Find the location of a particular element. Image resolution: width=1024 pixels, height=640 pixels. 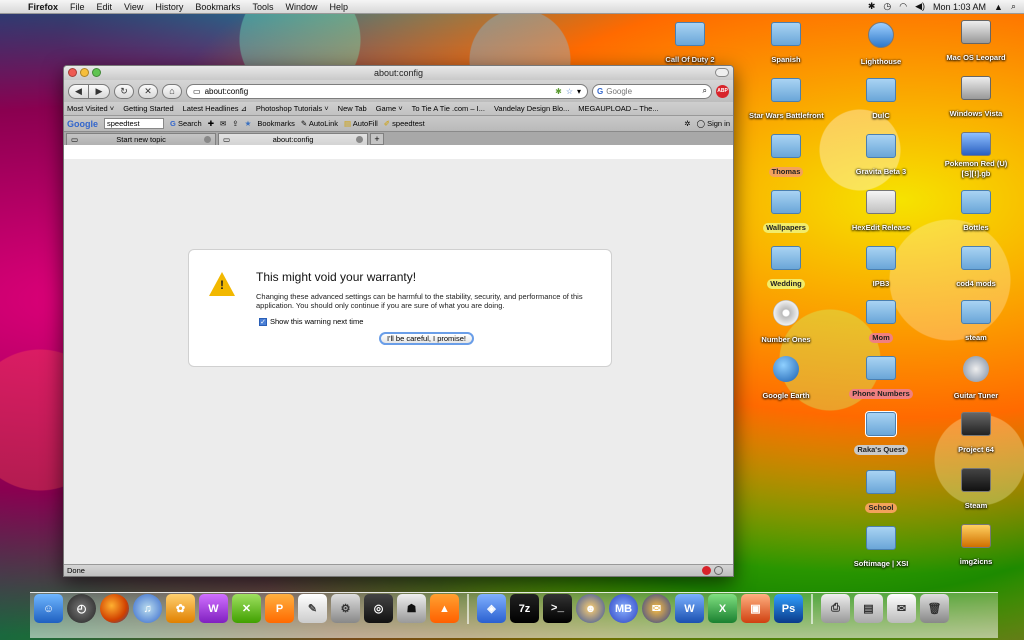

photoshop-icon: Ps is located at coordinates (788, 608).